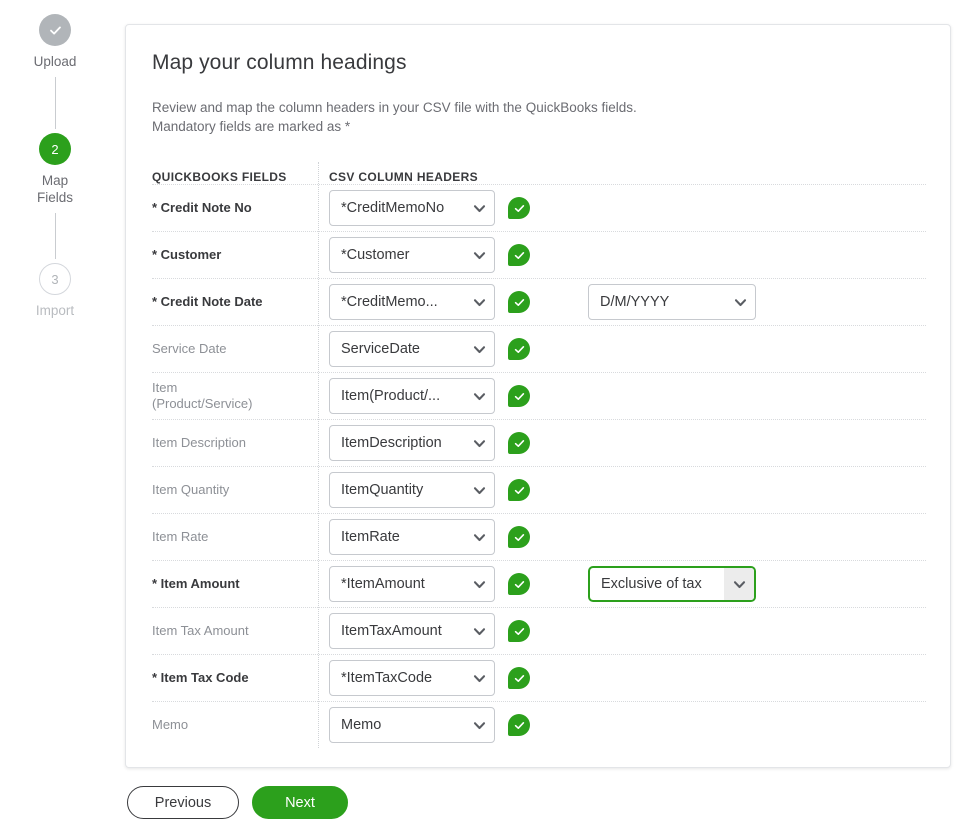  I want to click on quickbooks-field-label: * Credit Note Date, so click(207, 301).